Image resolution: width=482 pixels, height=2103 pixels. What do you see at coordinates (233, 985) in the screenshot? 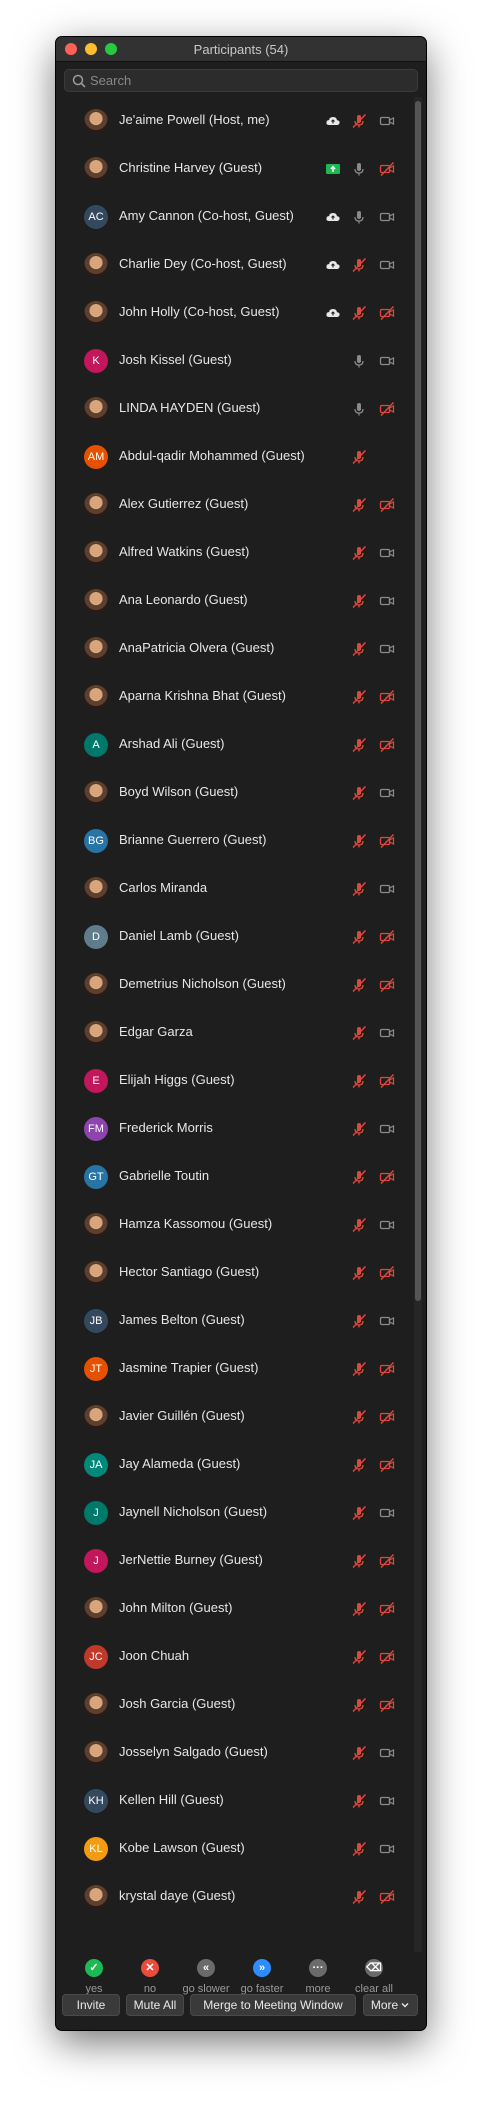
I see `participant-row: Demetrius Nicholson (Guest)` at bounding box center [233, 985].